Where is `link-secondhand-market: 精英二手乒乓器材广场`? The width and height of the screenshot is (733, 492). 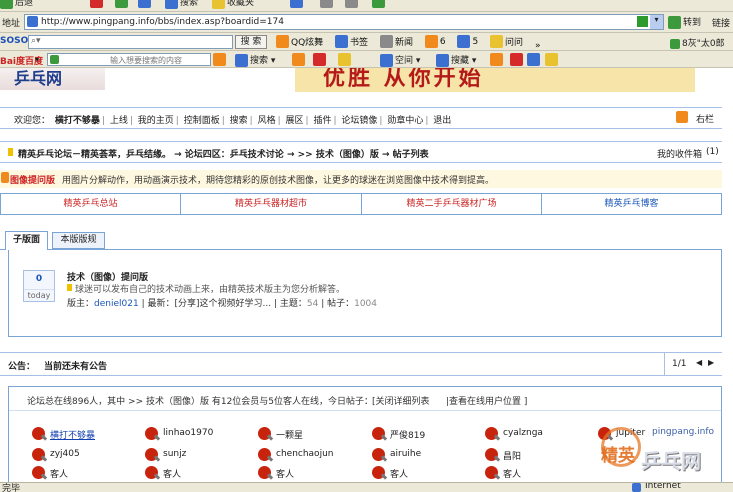
link-secondhand-market: 精英二手乒乓器材广场 is located at coordinates (452, 204).